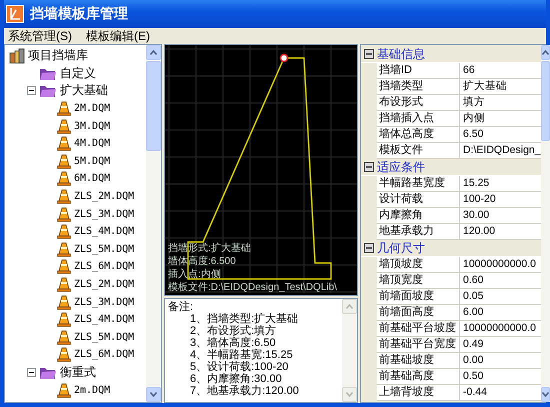  What do you see at coordinates (500, 392) in the screenshot?
I see `property-value: -0.44` at bounding box center [500, 392].